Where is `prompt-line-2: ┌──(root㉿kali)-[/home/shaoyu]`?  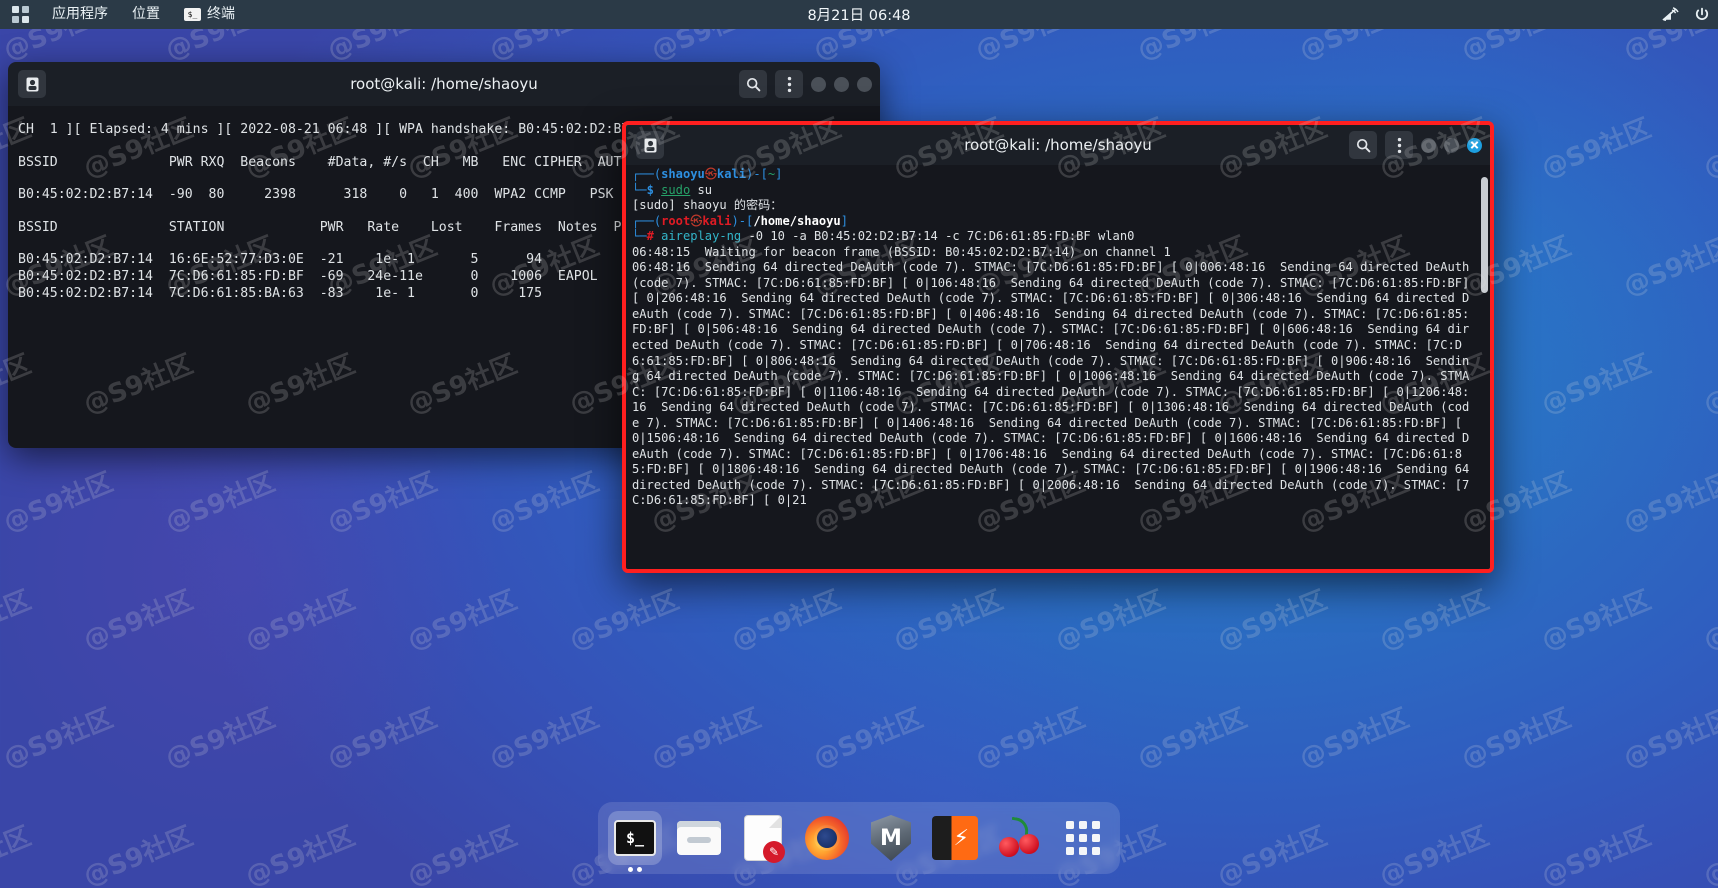
prompt-line-2: ┌──(root㉿kali)-[/home/shaoyu] is located at coordinates (740, 220).